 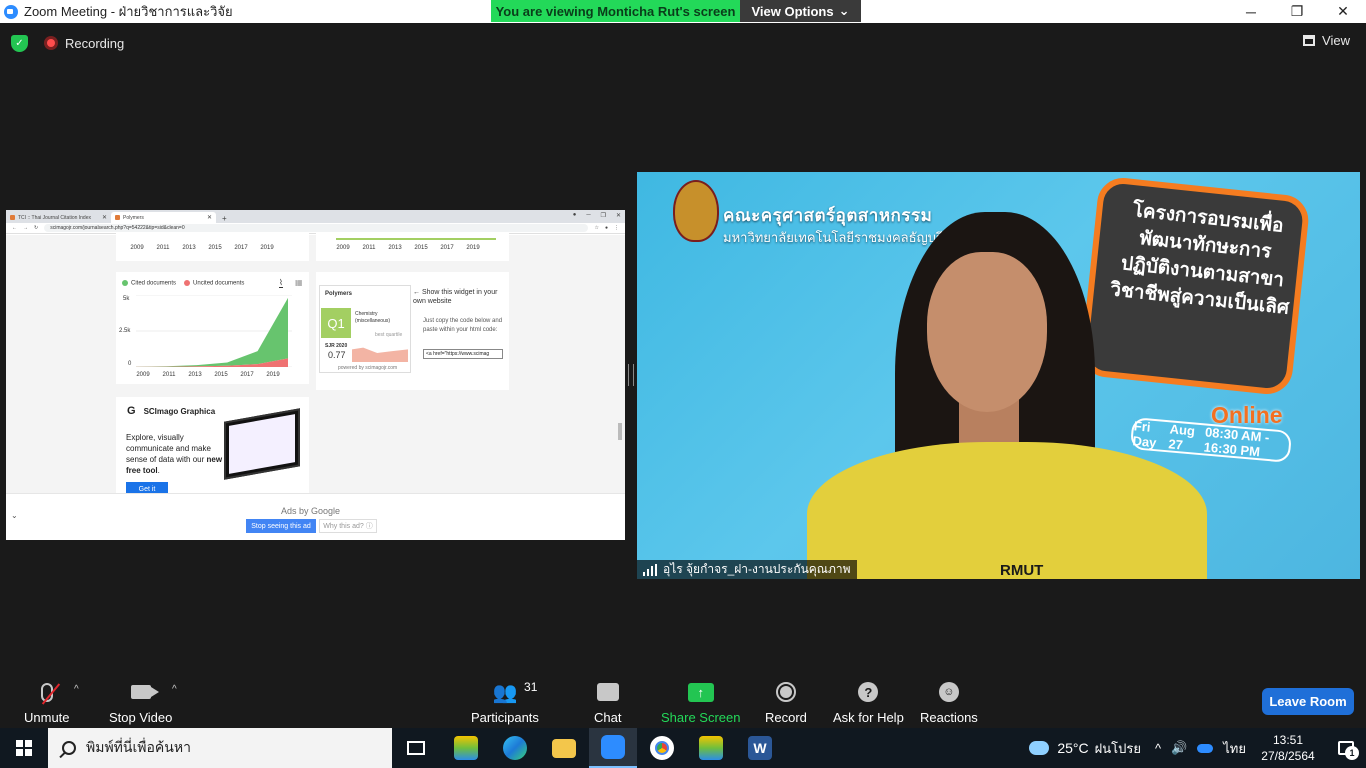 What do you see at coordinates (1234, 748) in the screenshot?
I see `input-language: ไทย` at bounding box center [1234, 748].